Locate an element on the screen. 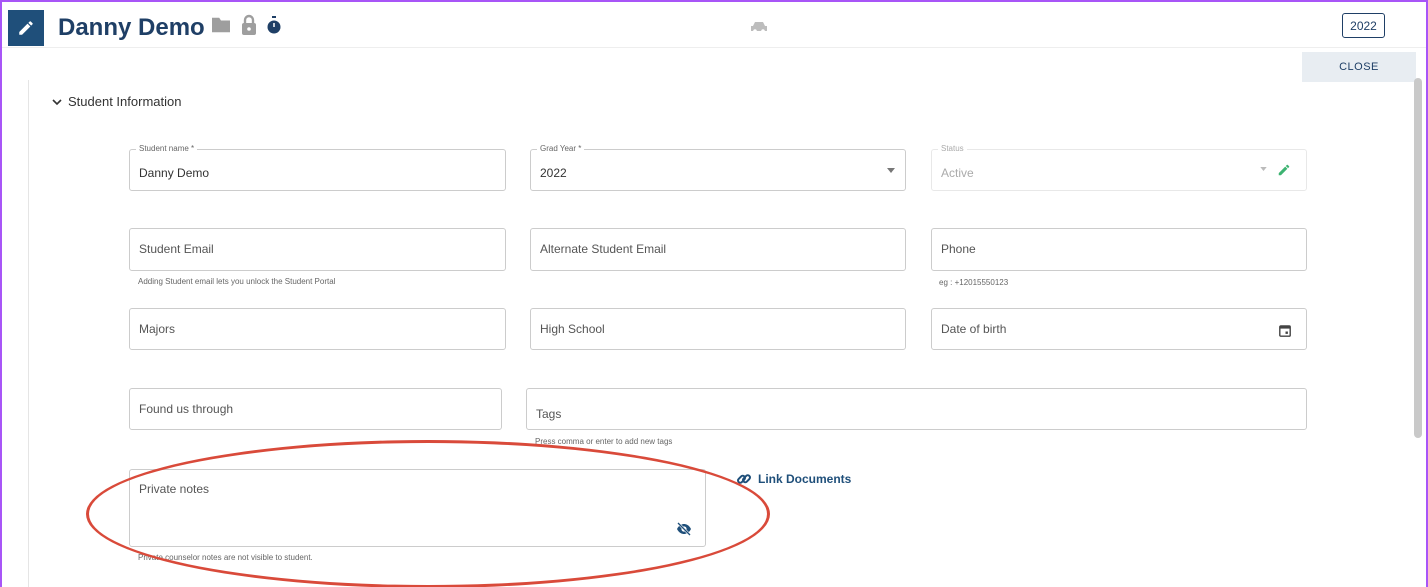 This screenshot has height=587, width=1428. grad-year-select: Grad Year * 2022 is located at coordinates (718, 167).